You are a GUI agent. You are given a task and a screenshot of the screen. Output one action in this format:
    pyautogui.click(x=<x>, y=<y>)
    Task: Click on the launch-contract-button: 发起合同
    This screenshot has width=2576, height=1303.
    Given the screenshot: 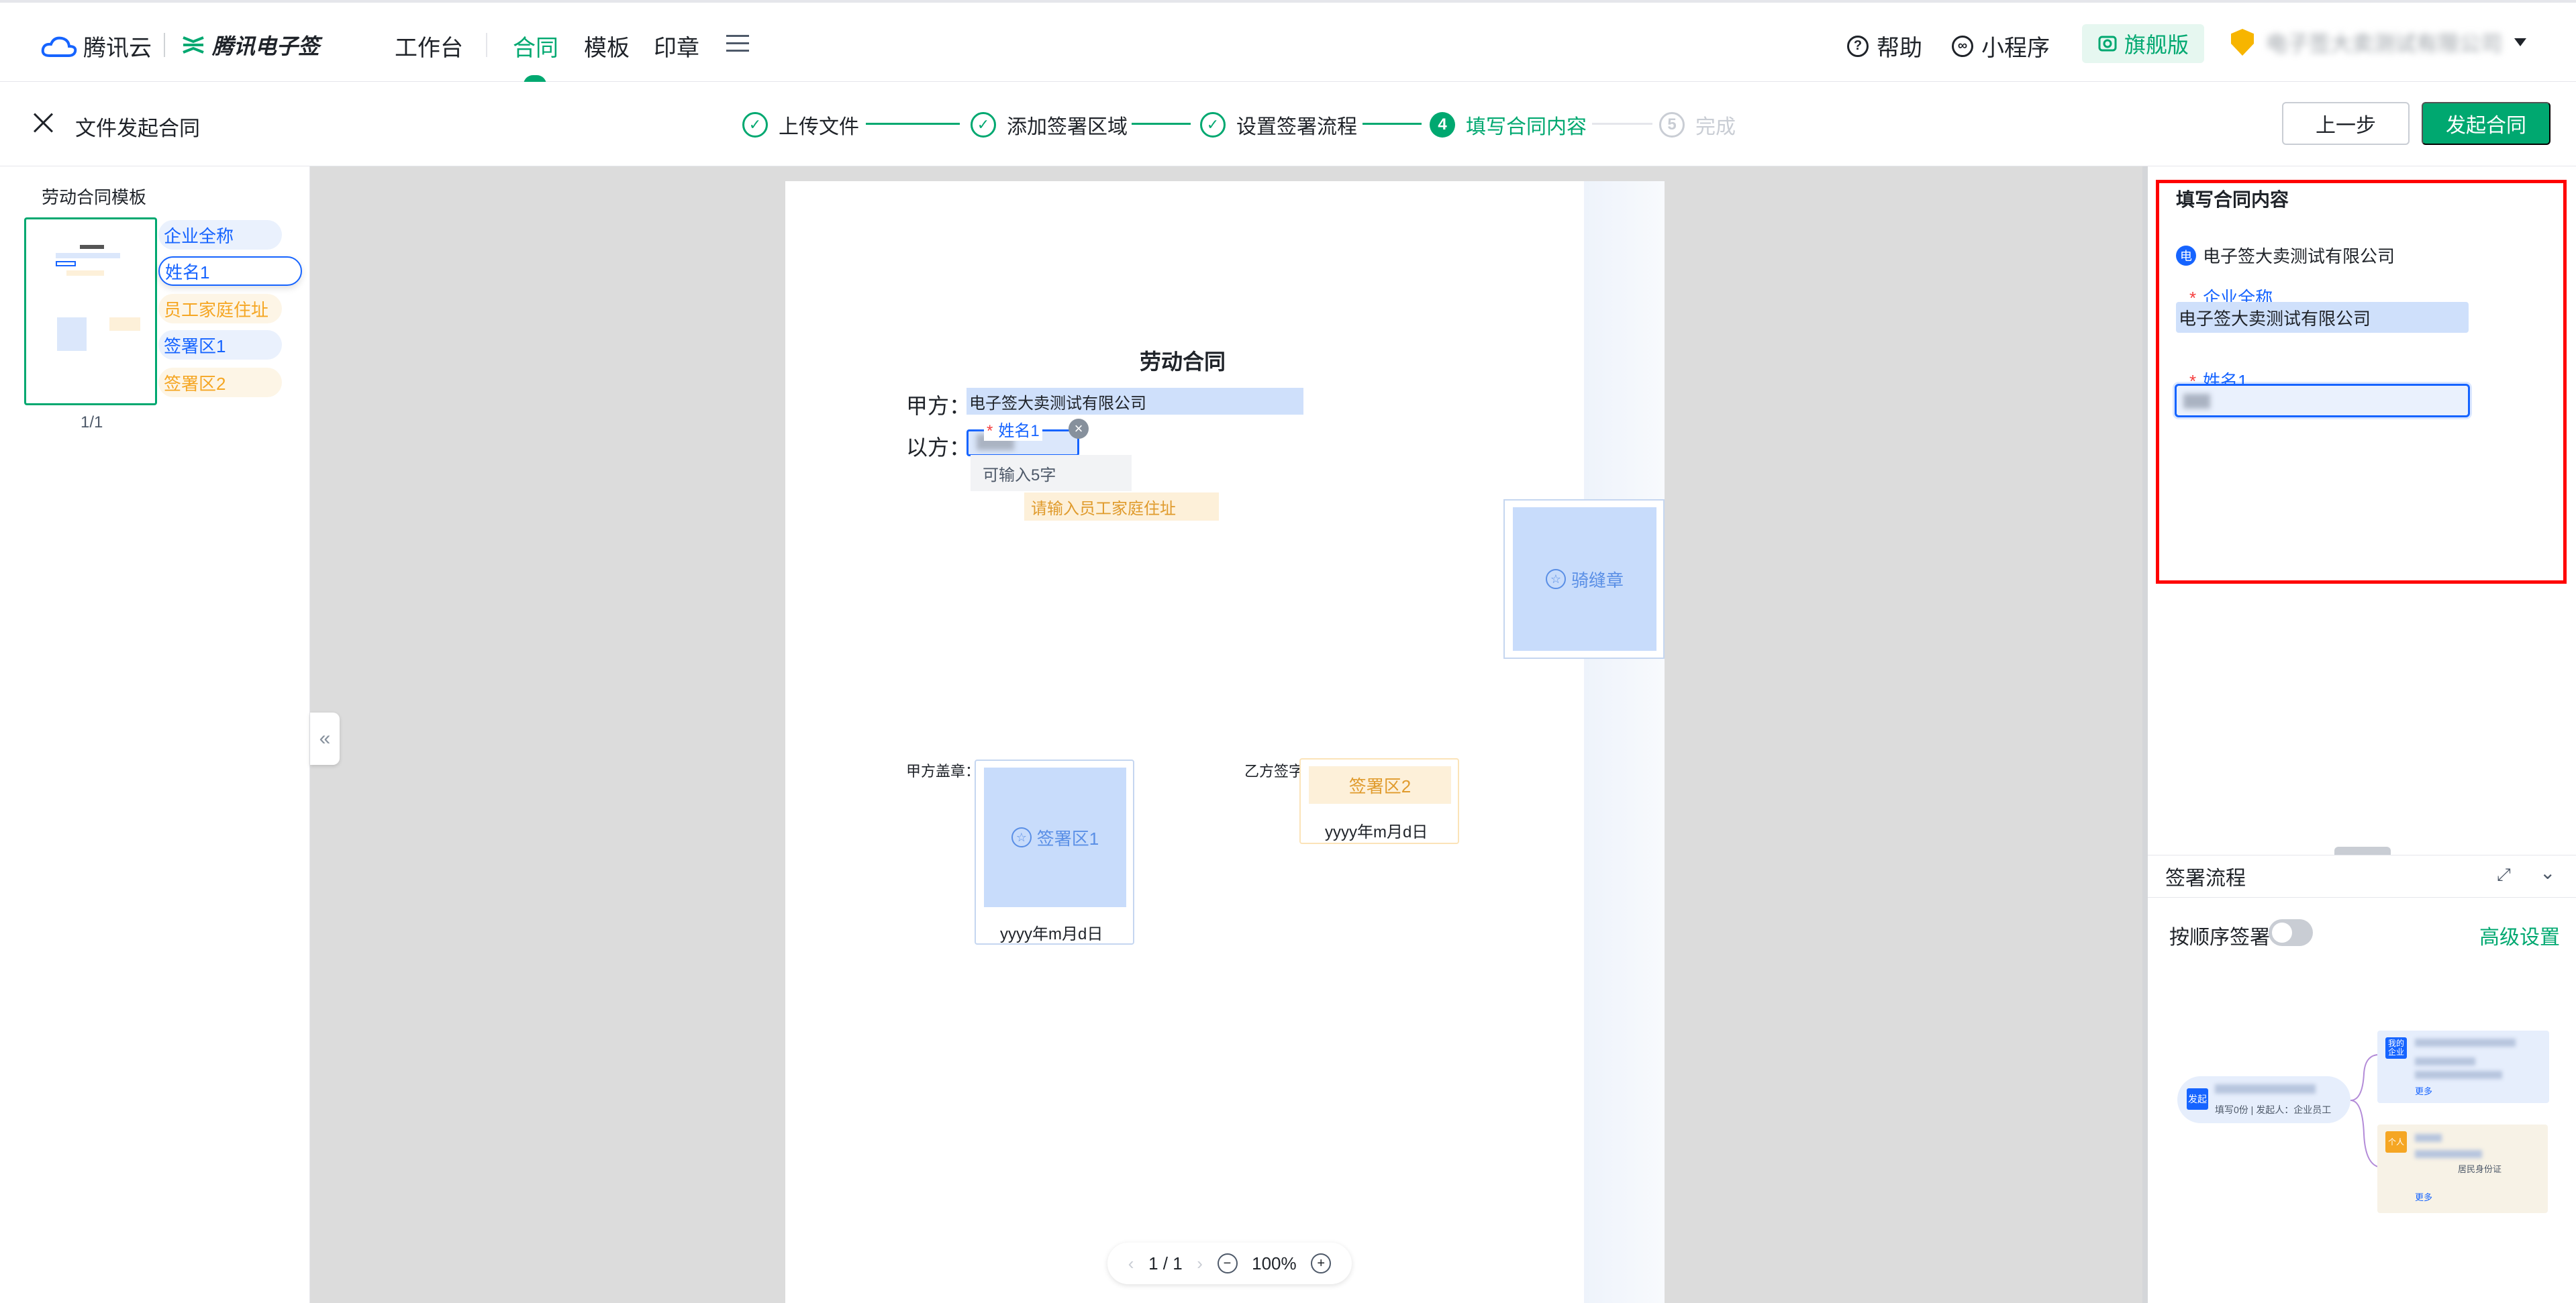 What is the action you would take?
    pyautogui.click(x=2486, y=123)
    